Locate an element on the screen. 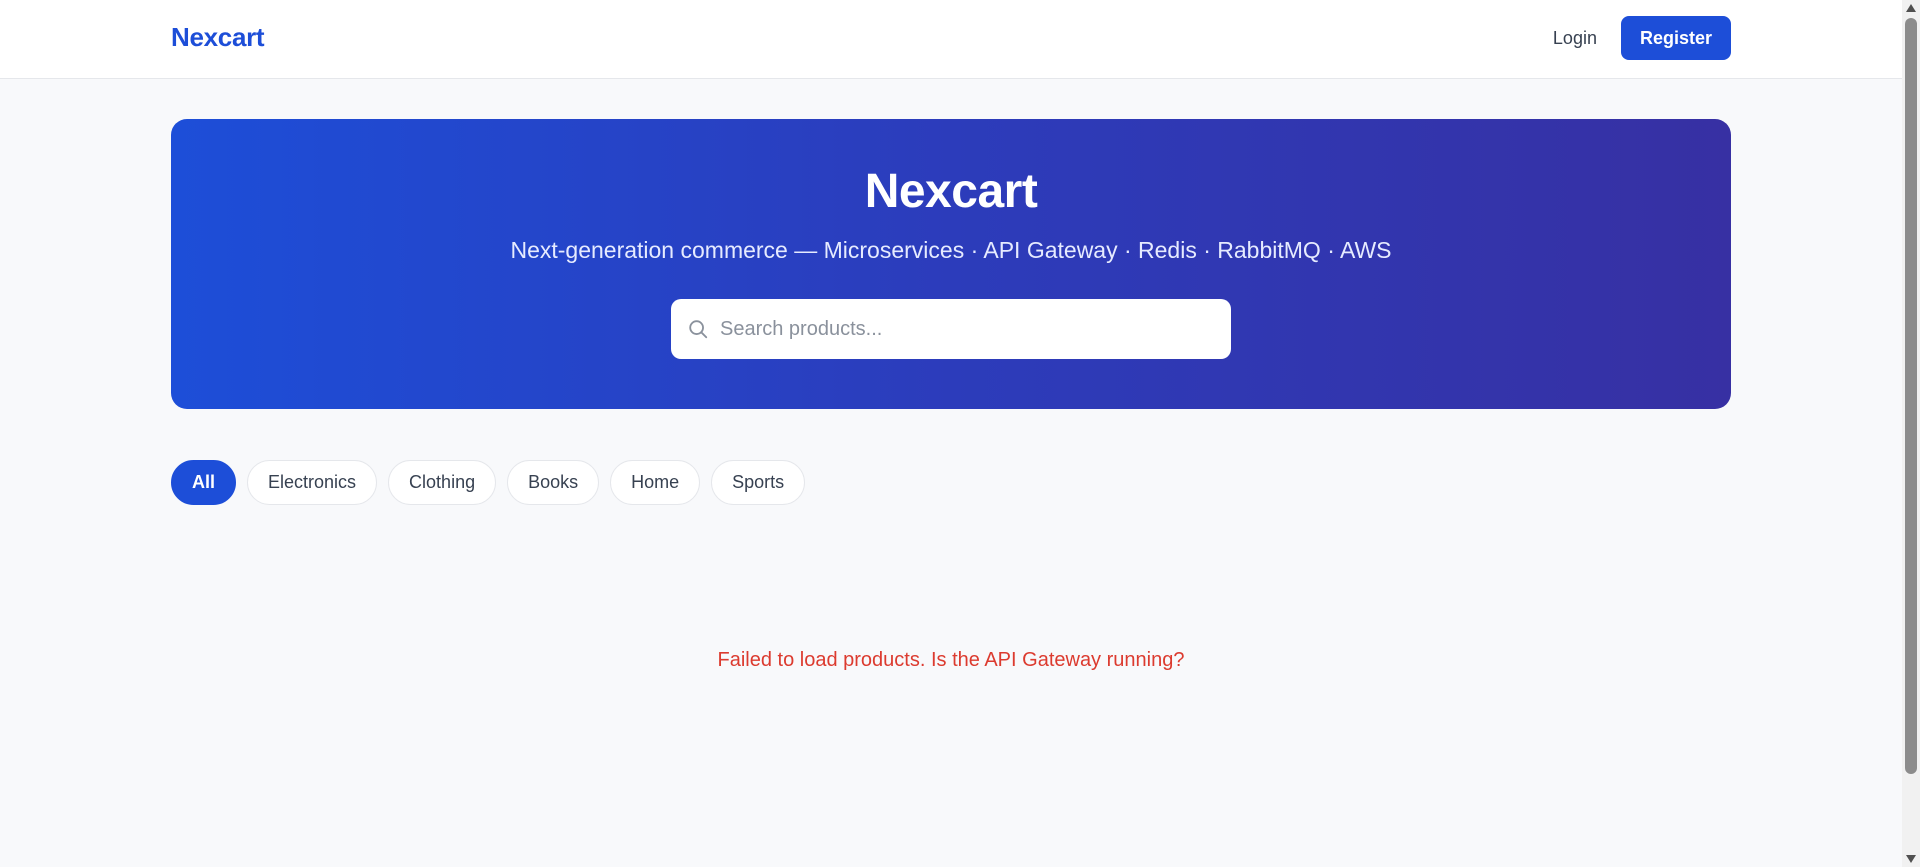  search-box is located at coordinates (951, 329).